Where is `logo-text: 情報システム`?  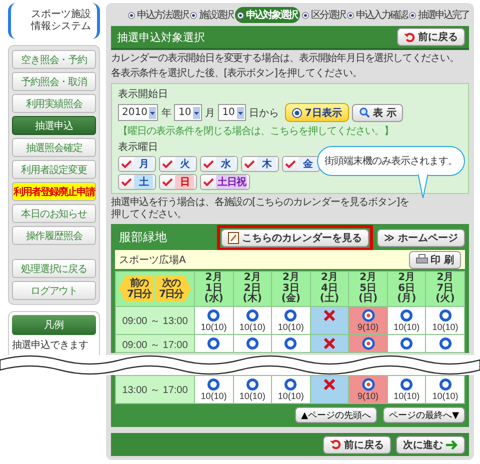
logo-text: 情報システム is located at coordinates (61, 27).